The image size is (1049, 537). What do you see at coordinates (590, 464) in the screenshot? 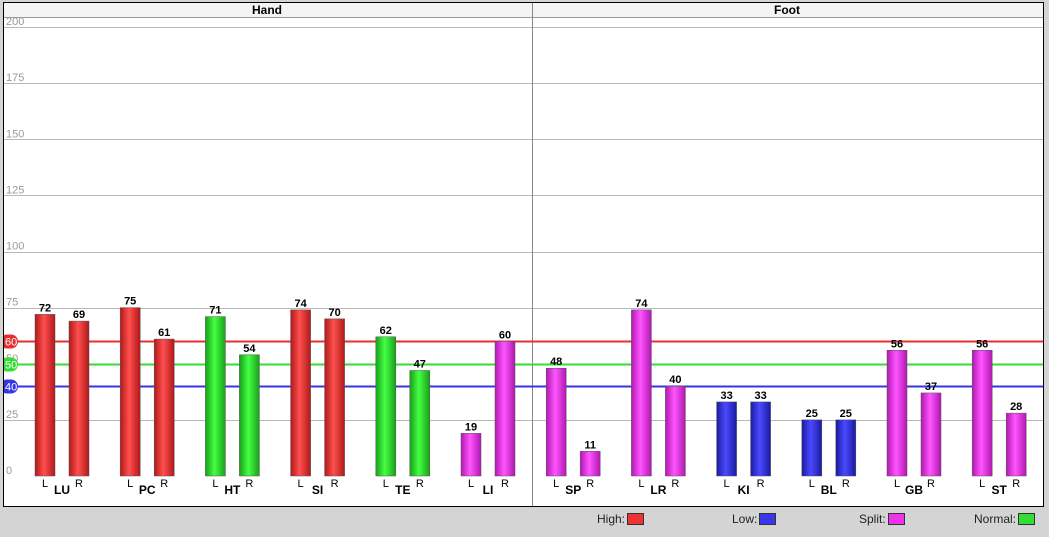
I see `bar-sp-r` at bounding box center [590, 464].